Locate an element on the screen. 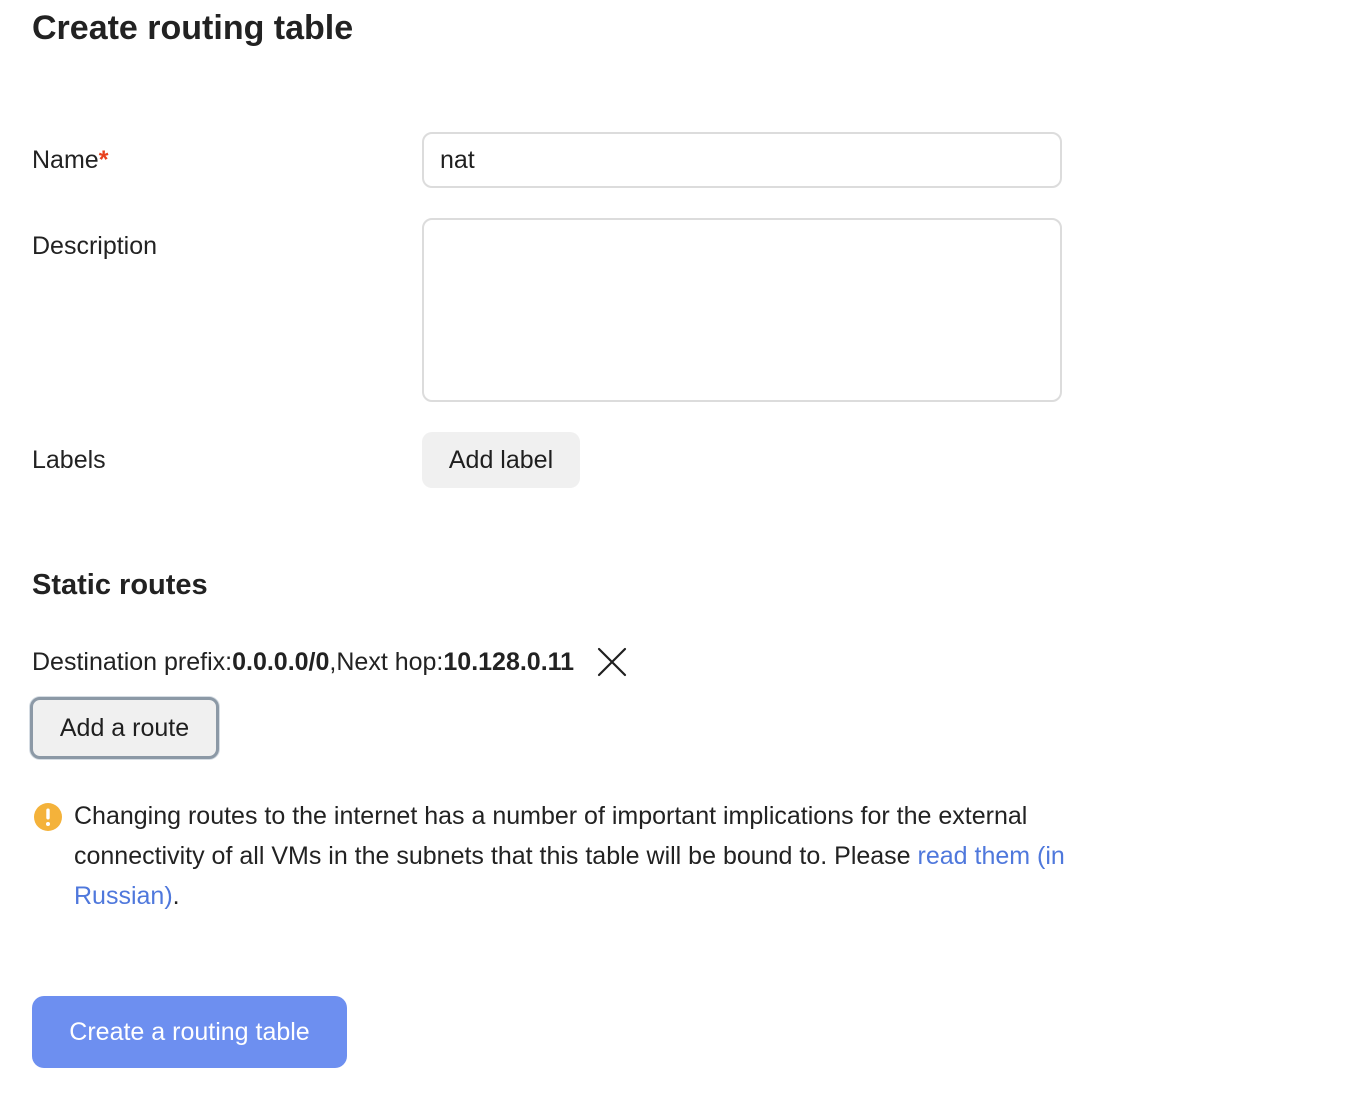 This screenshot has height=1100, width=1370. required-marker: * is located at coordinates (103, 160).